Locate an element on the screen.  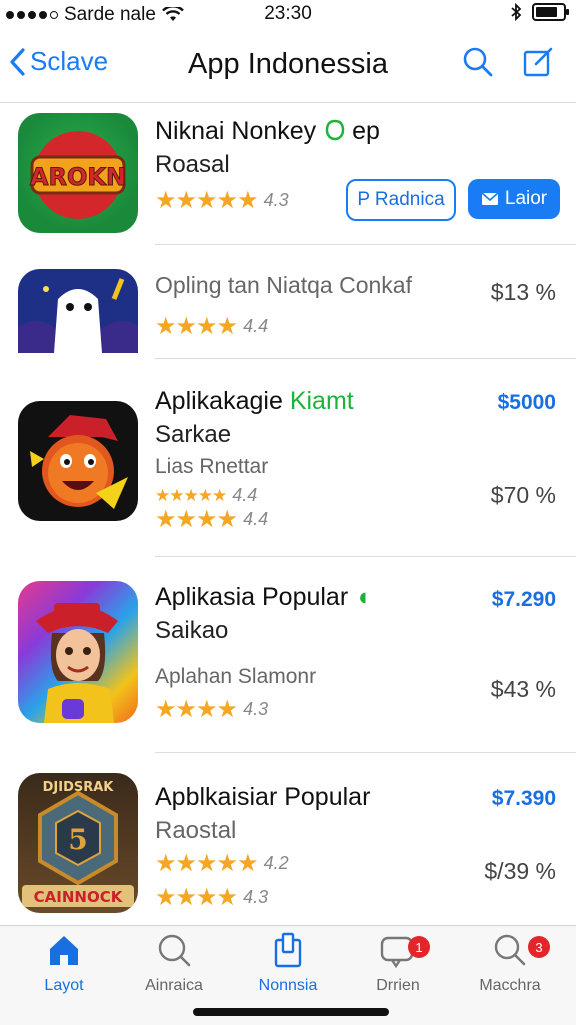
app-title-suffix: ep is located at coordinates (366, 131).